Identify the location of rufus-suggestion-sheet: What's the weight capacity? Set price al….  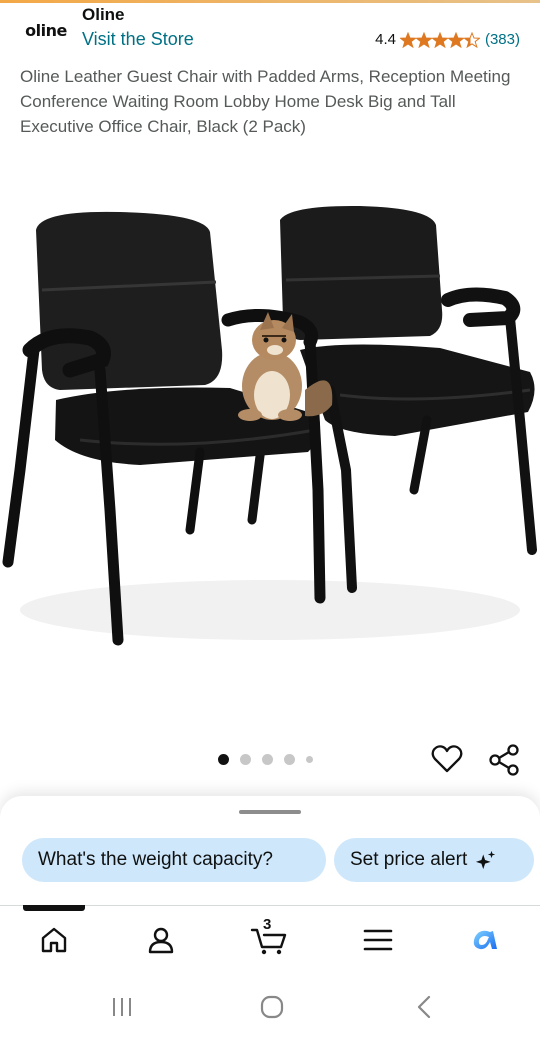
(270, 852).